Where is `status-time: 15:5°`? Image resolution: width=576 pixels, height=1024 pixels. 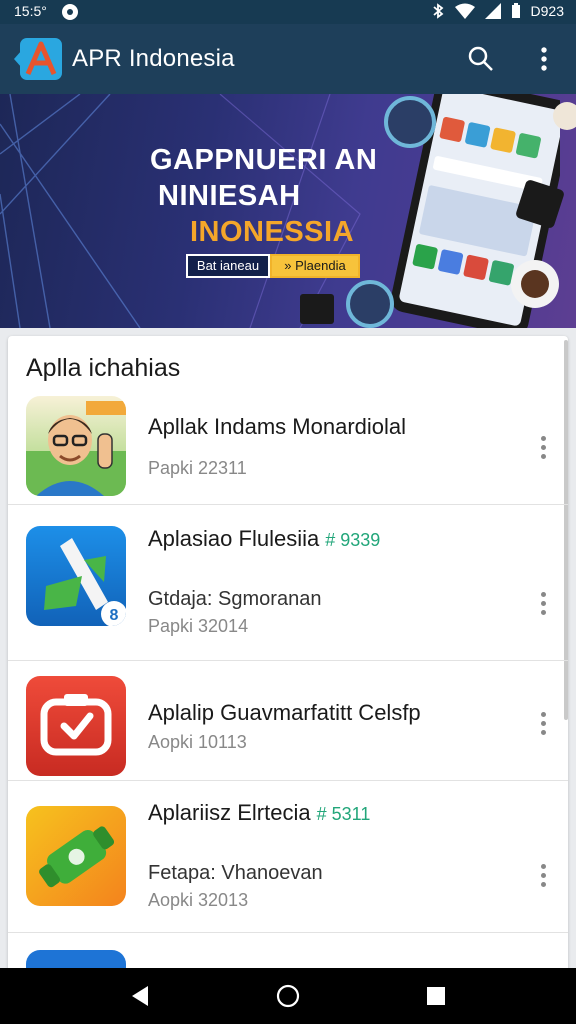 status-time: 15:5° is located at coordinates (30, 11).